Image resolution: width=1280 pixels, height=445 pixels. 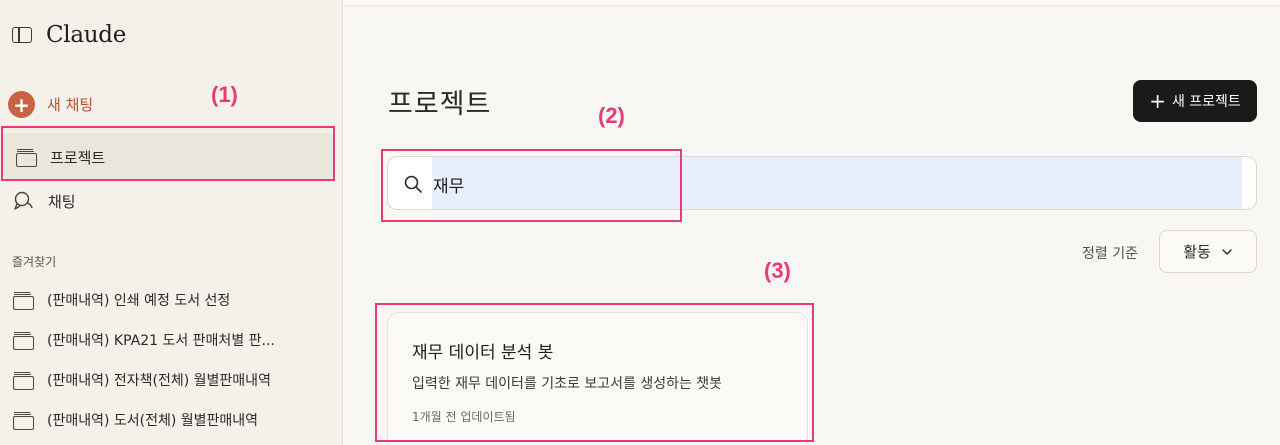 I want to click on new-project-button: + 새 프로젝트, so click(x=1195, y=101).